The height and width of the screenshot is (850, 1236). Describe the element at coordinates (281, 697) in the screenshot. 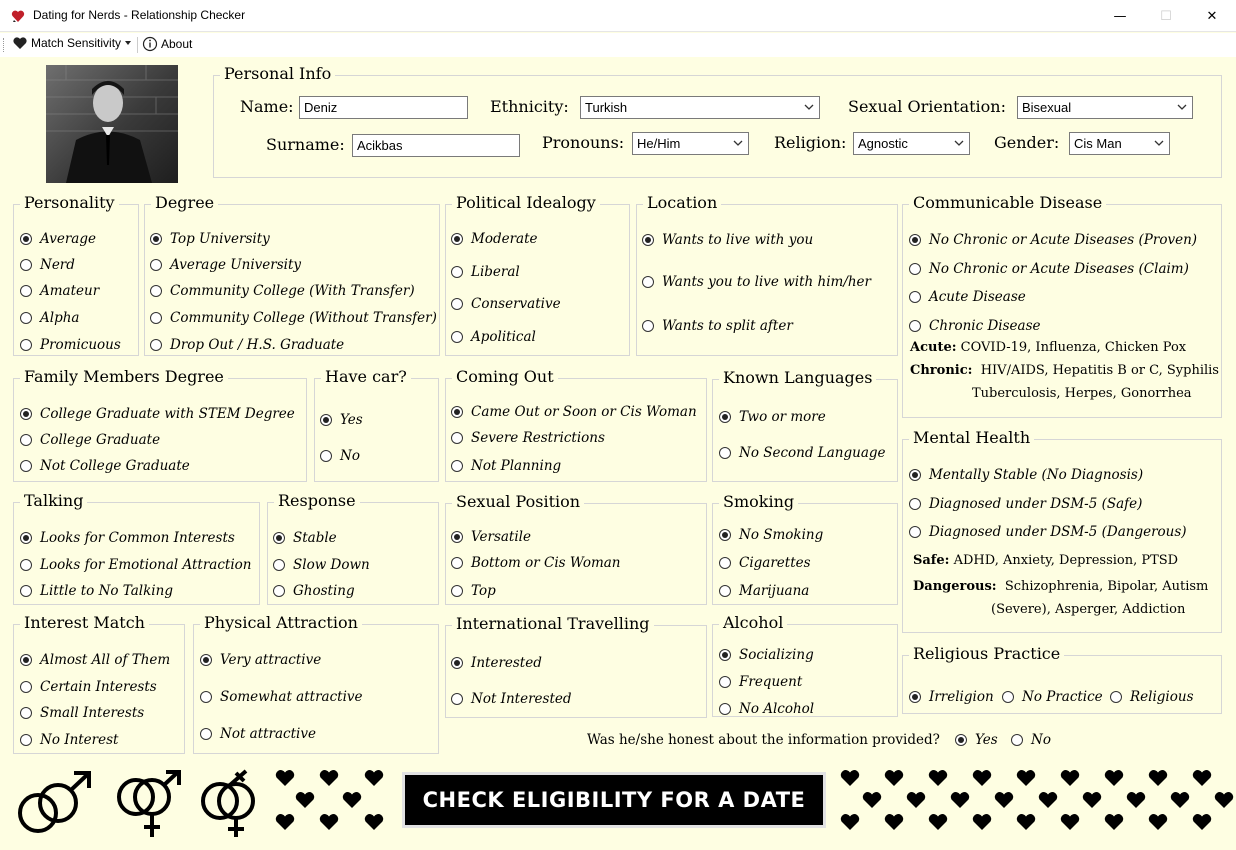

I see `physical-option-2: Somewhat attractive` at that location.